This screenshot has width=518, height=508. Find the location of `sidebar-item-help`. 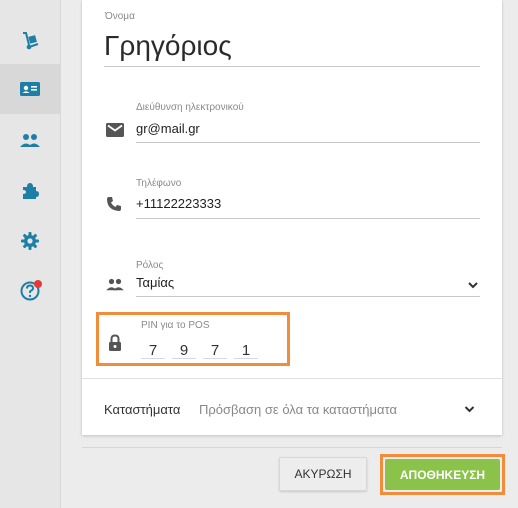

sidebar-item-help is located at coordinates (30, 291).